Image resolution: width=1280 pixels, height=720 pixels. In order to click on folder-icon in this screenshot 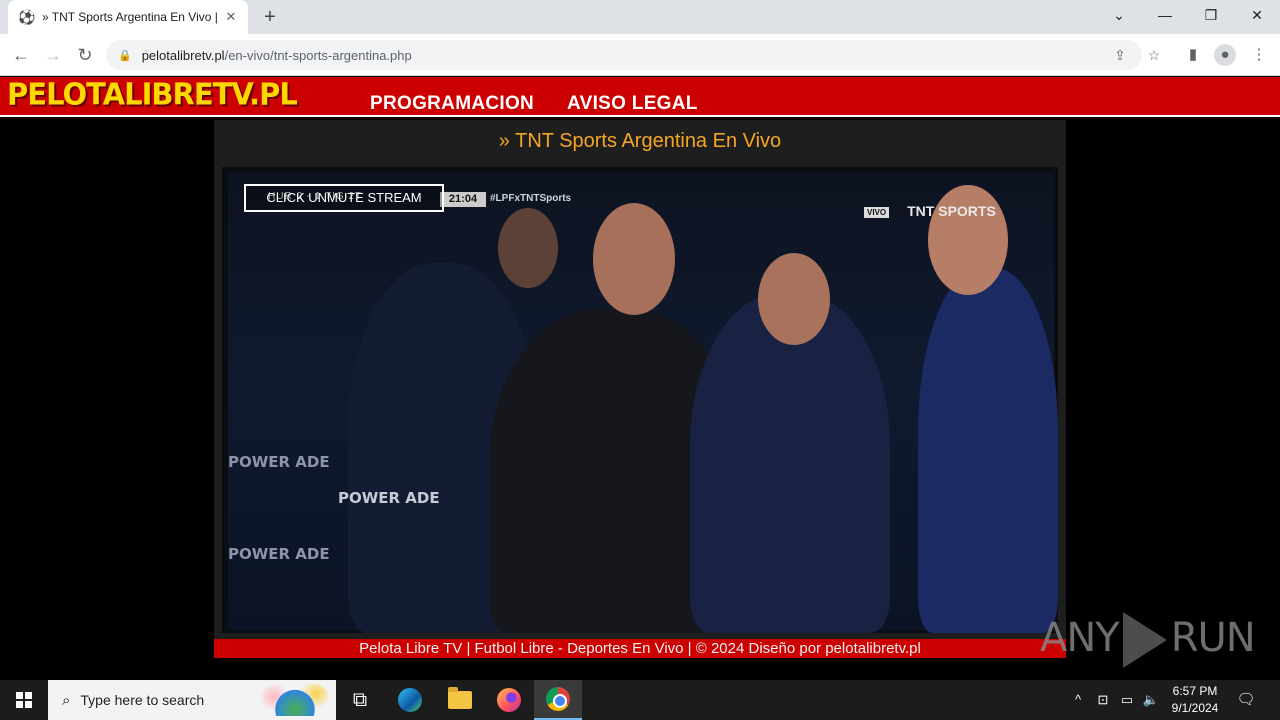, I will do `click(460, 698)`.